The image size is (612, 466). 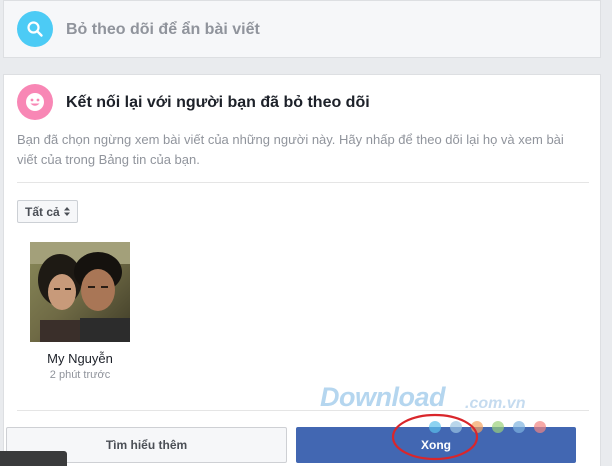 I want to click on taskbar-fragment, so click(x=33, y=458).